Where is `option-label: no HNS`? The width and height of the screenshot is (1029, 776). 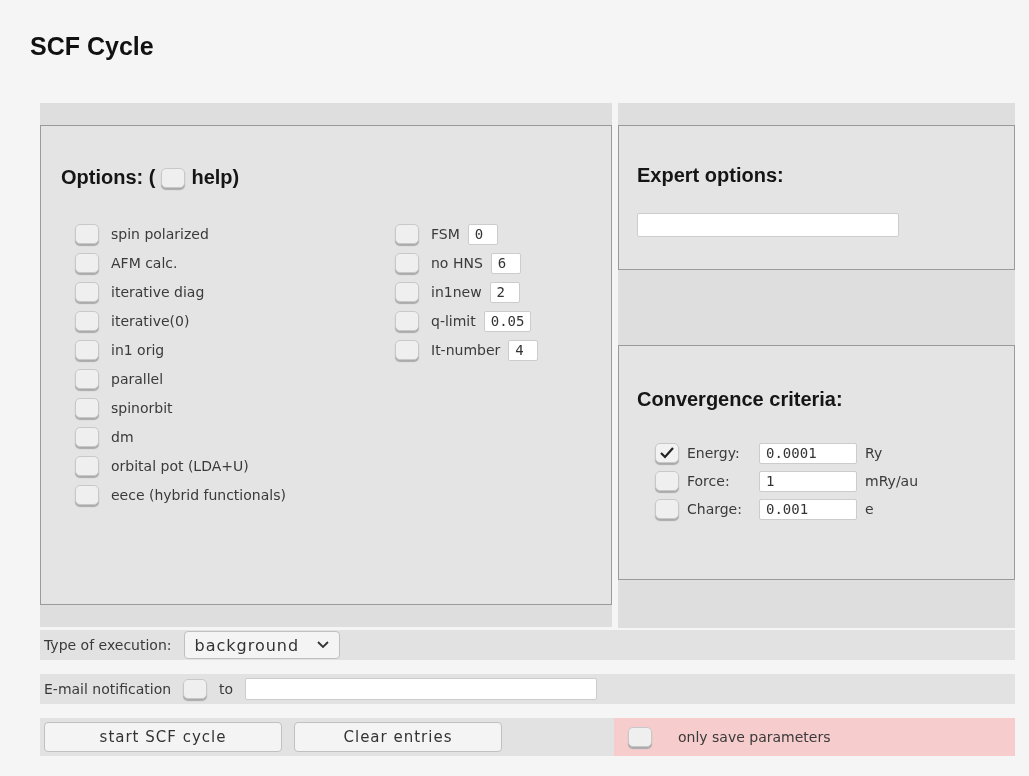 option-label: no HNS is located at coordinates (457, 263).